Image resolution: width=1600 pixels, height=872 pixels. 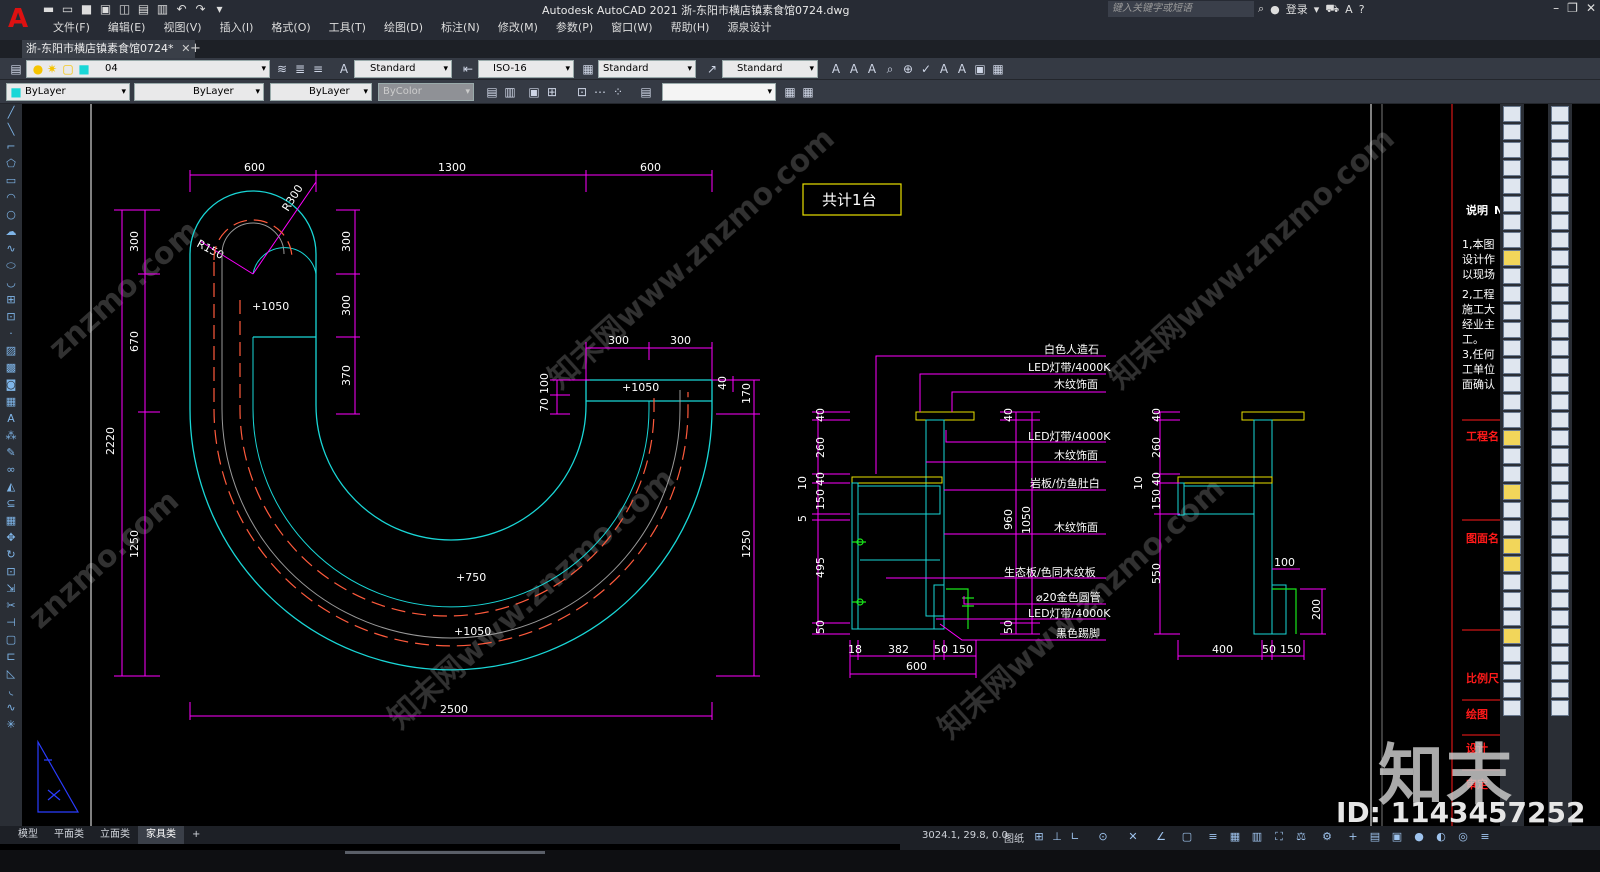 What do you see at coordinates (1560, 600) in the screenshot?
I see `yq-tool-28-icon` at bounding box center [1560, 600].